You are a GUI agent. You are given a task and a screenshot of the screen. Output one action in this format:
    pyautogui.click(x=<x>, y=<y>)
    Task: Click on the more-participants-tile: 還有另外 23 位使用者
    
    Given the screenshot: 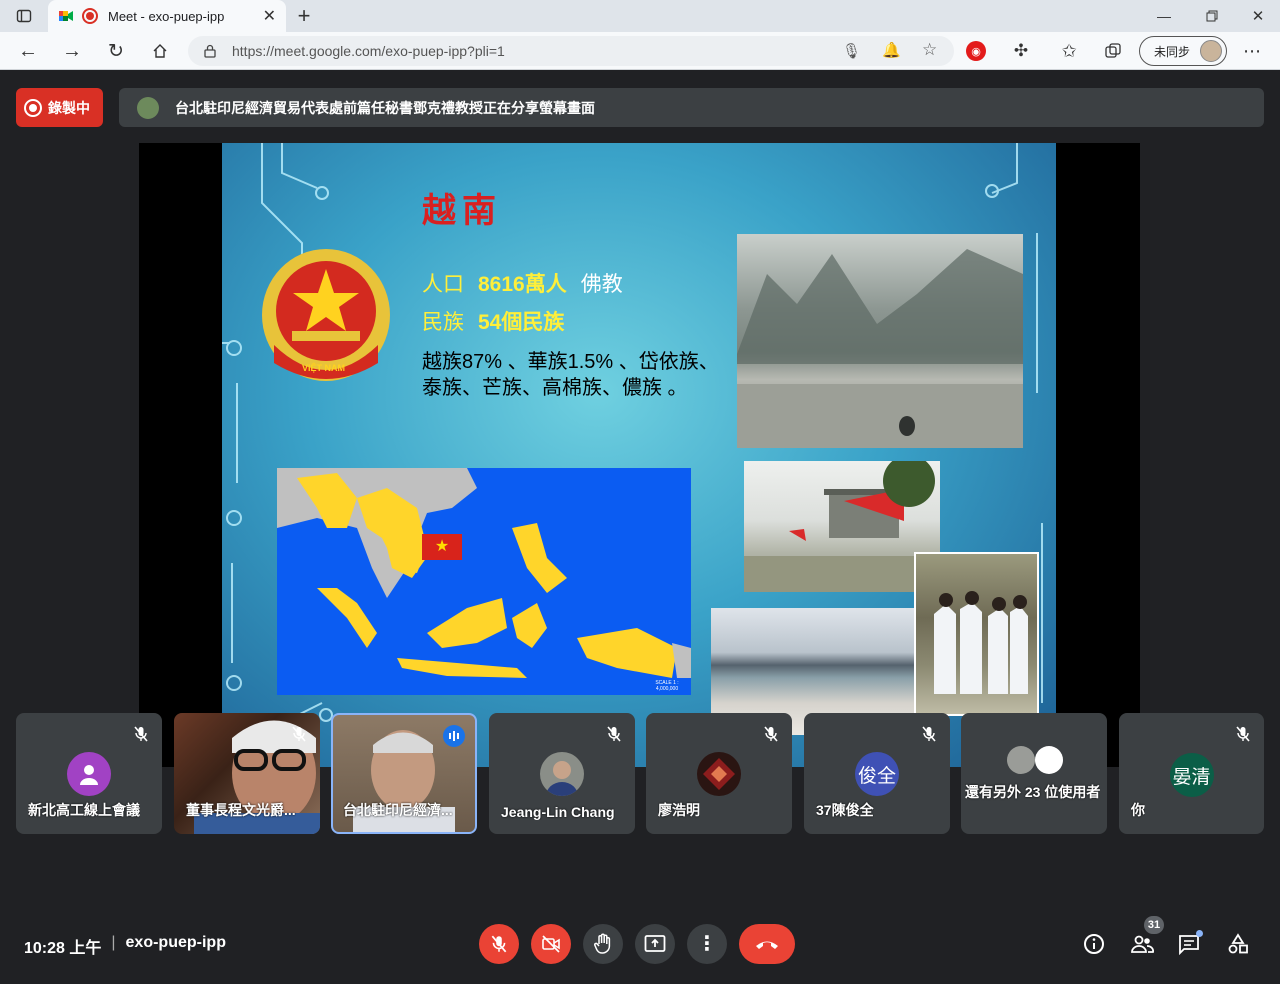 What is the action you would take?
    pyautogui.click(x=1034, y=773)
    